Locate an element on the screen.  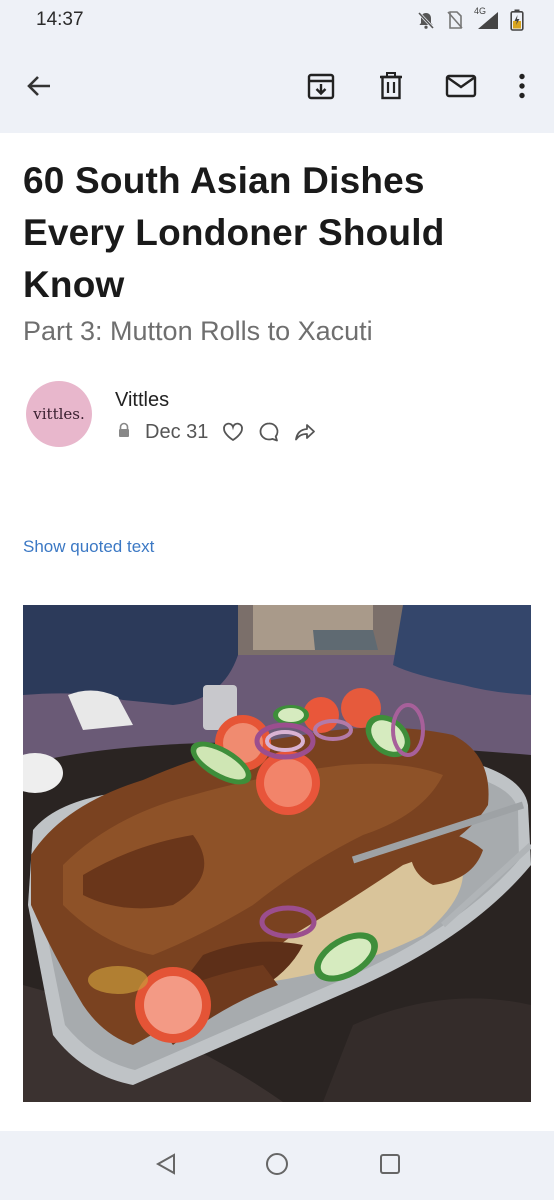
archive-icon is located at coordinates (321, 86).